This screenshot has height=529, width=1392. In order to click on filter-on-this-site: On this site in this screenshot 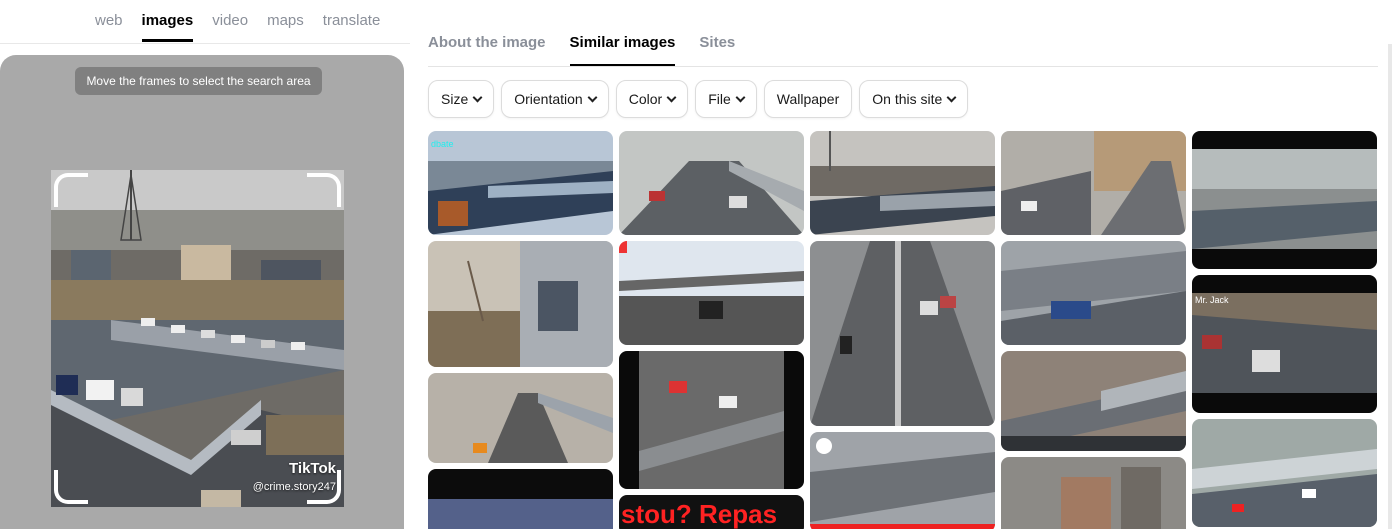, I will do `click(914, 99)`.